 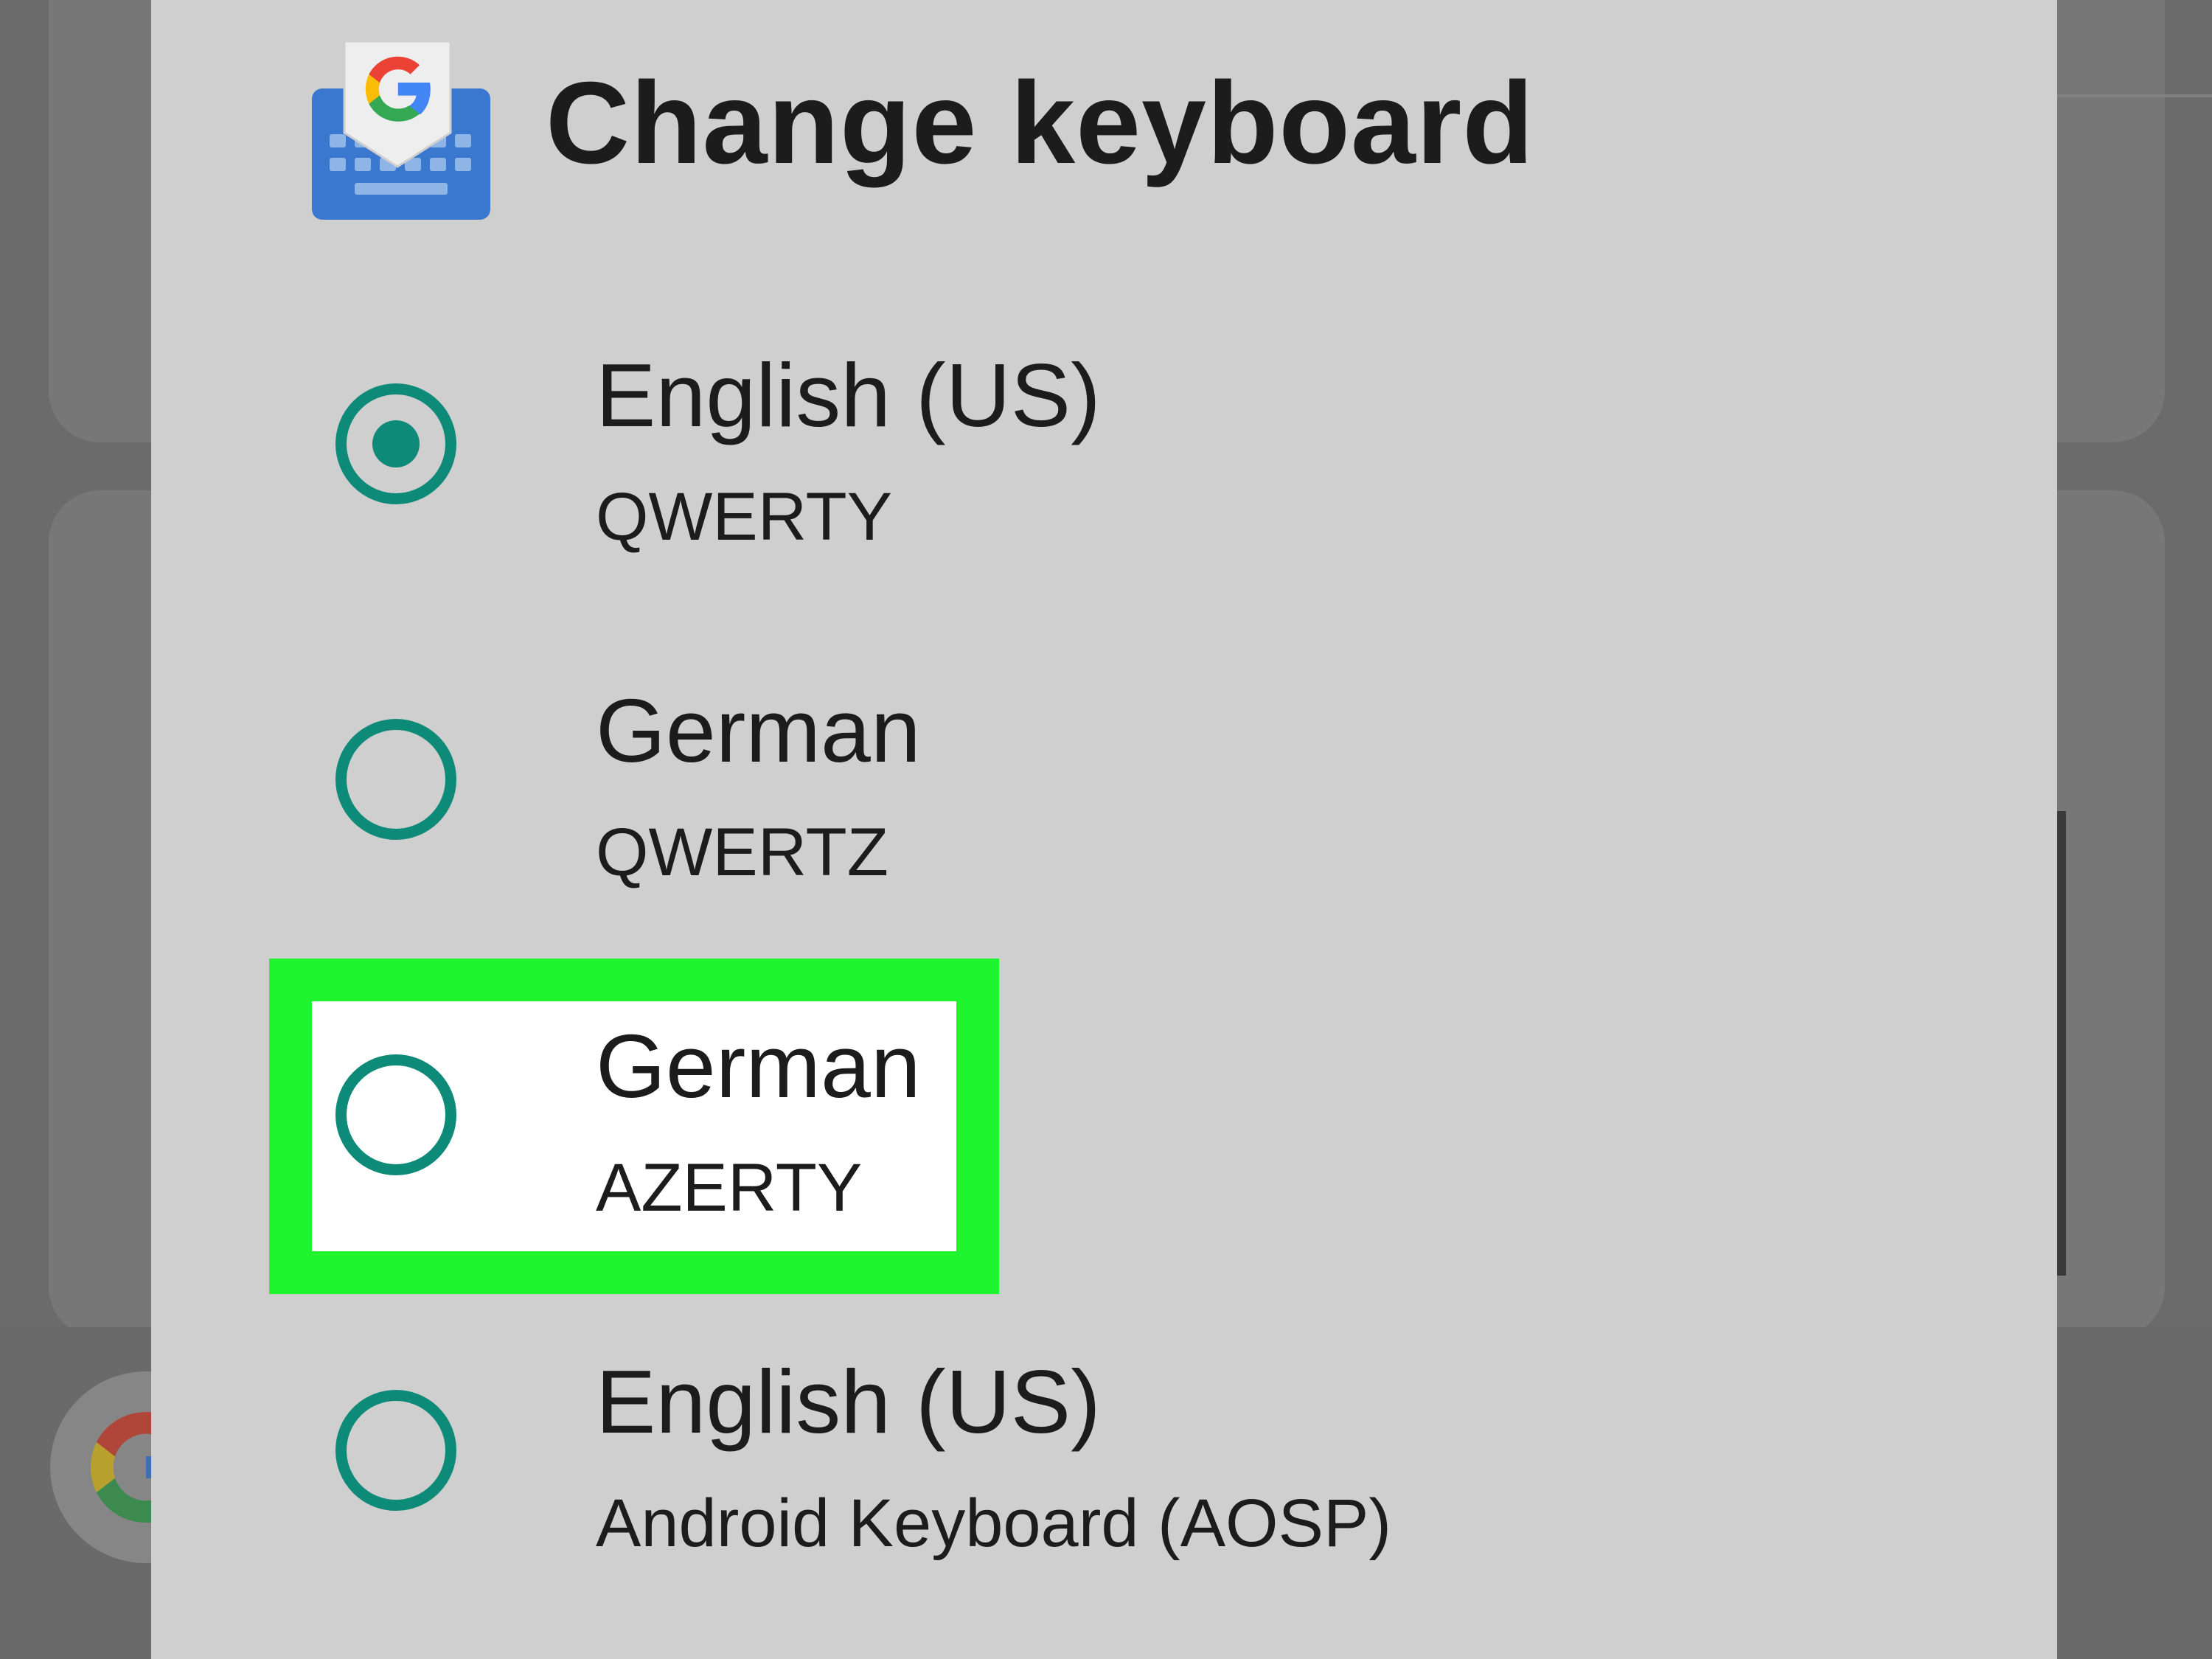 What do you see at coordinates (729, 1187) in the screenshot?
I see `option-layout: AZERTY` at bounding box center [729, 1187].